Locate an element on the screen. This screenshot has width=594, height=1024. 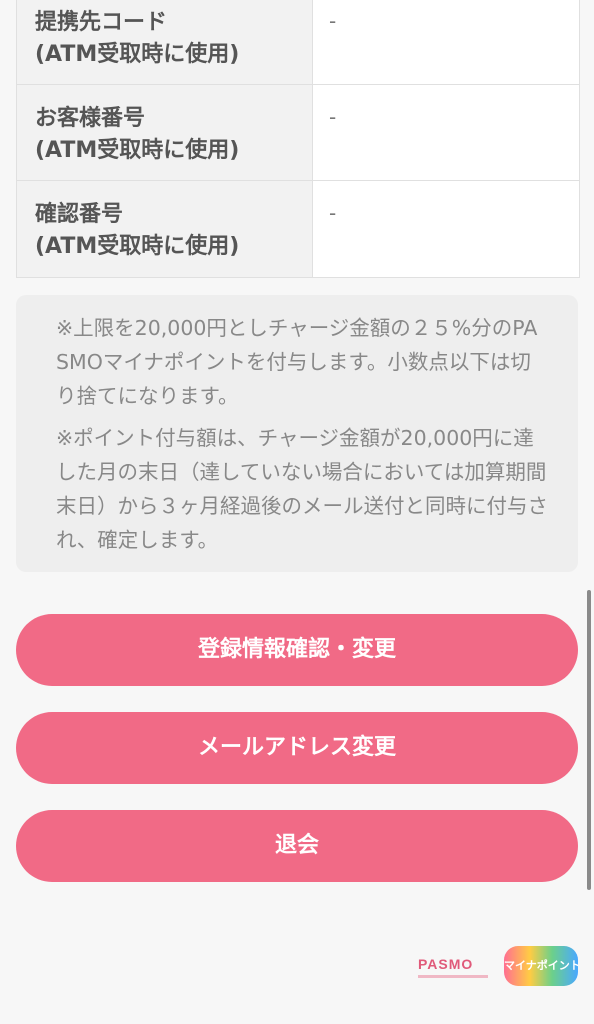
table-row: 確認番号 (ATM受取時に使用) - is located at coordinates (298, 229).